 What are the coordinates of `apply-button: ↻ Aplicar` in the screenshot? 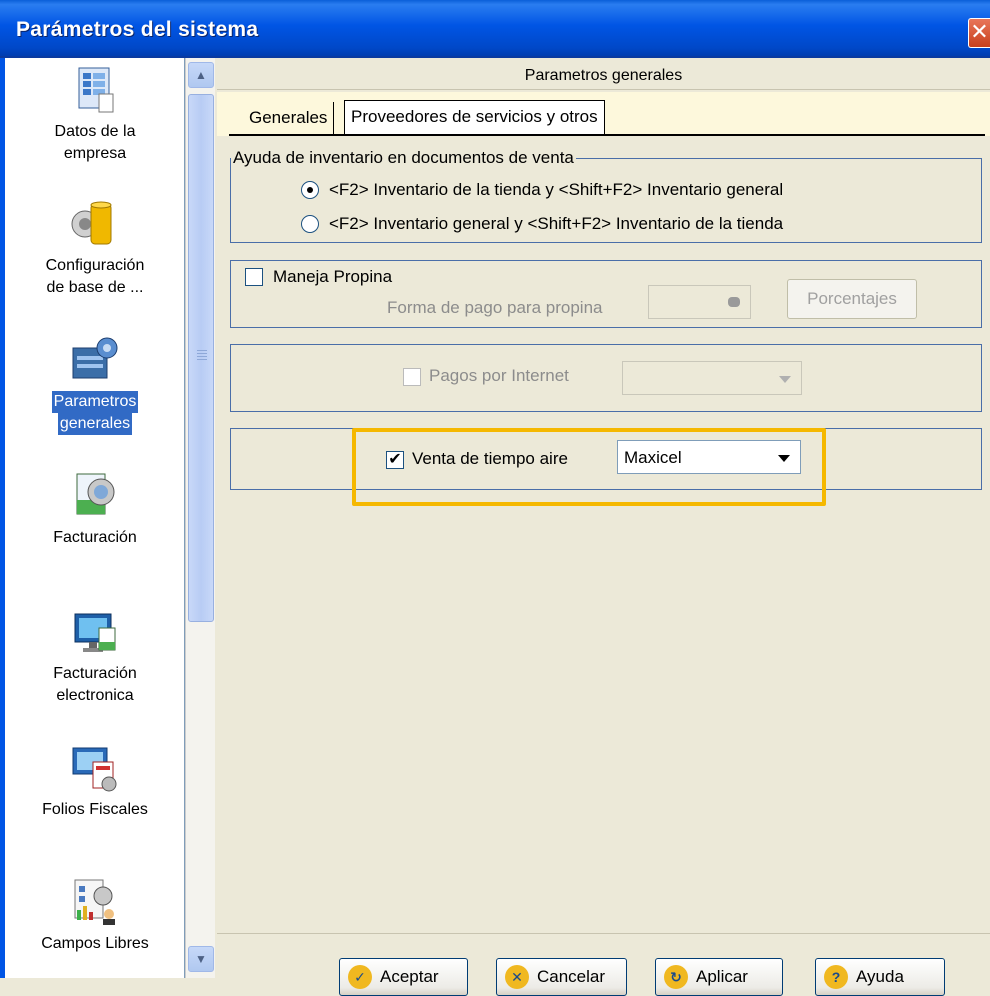 It's located at (719, 977).